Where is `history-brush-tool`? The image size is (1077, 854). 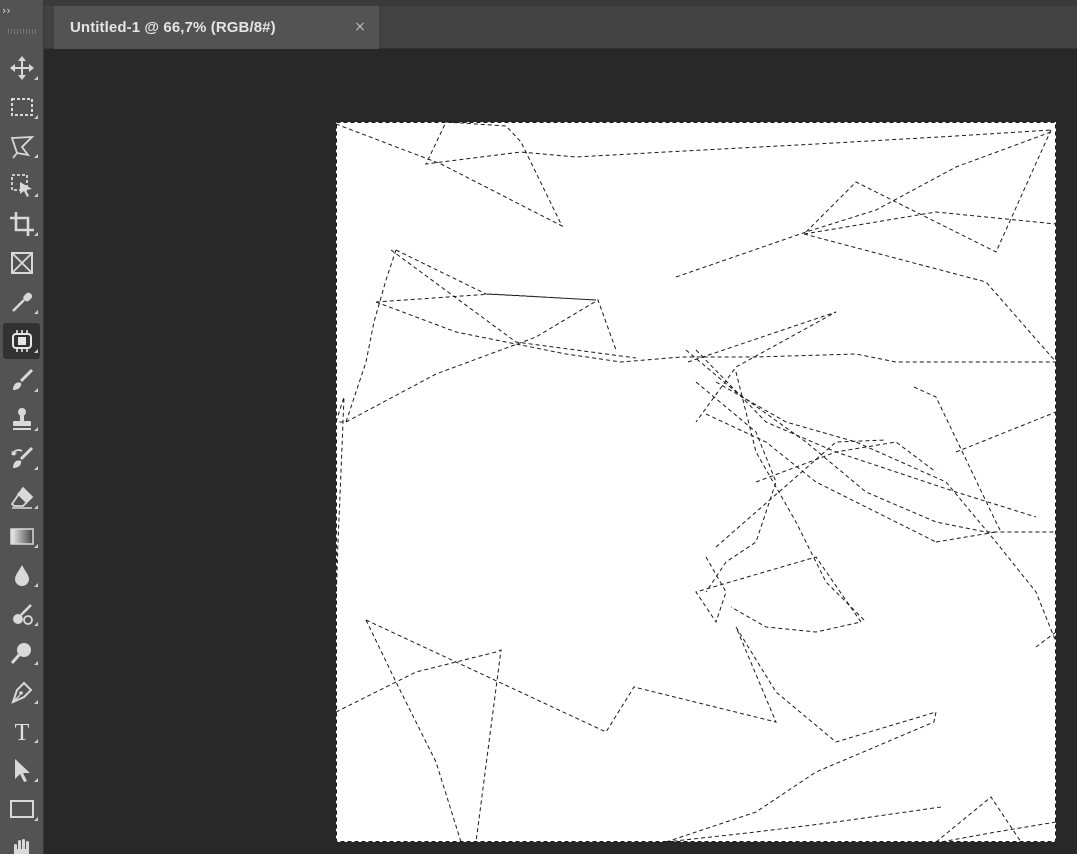
history-brush-tool is located at coordinates (21, 458).